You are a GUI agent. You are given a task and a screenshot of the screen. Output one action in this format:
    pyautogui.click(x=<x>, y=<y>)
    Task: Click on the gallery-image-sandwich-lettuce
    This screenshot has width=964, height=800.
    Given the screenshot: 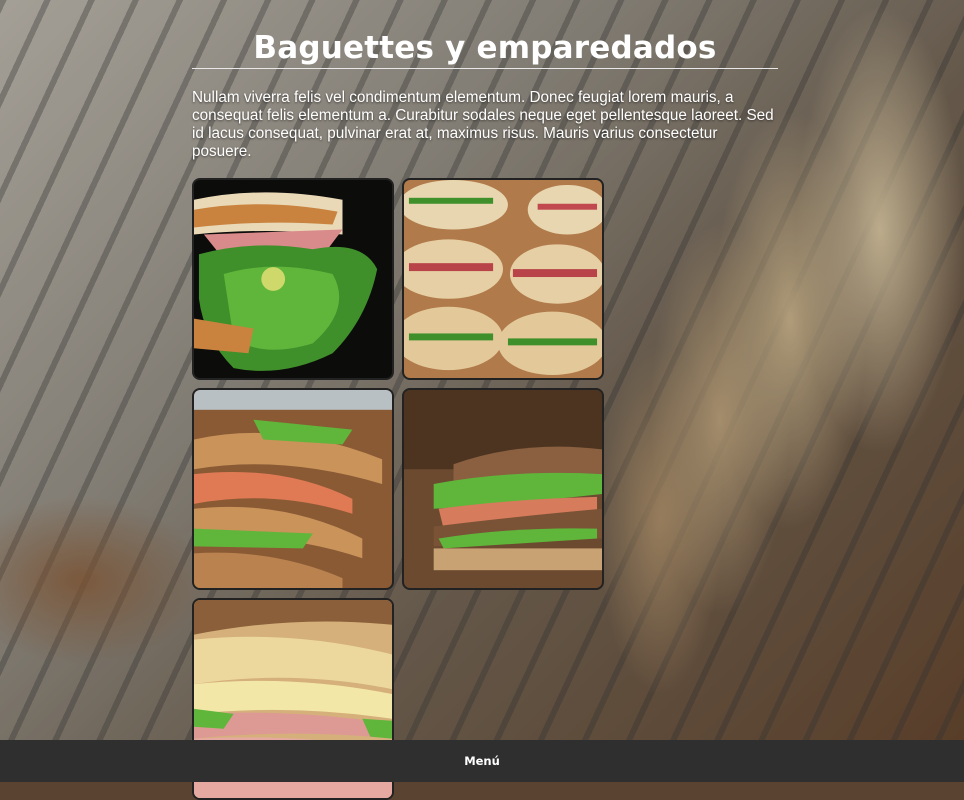 What is the action you would take?
    pyautogui.click(x=293, y=279)
    